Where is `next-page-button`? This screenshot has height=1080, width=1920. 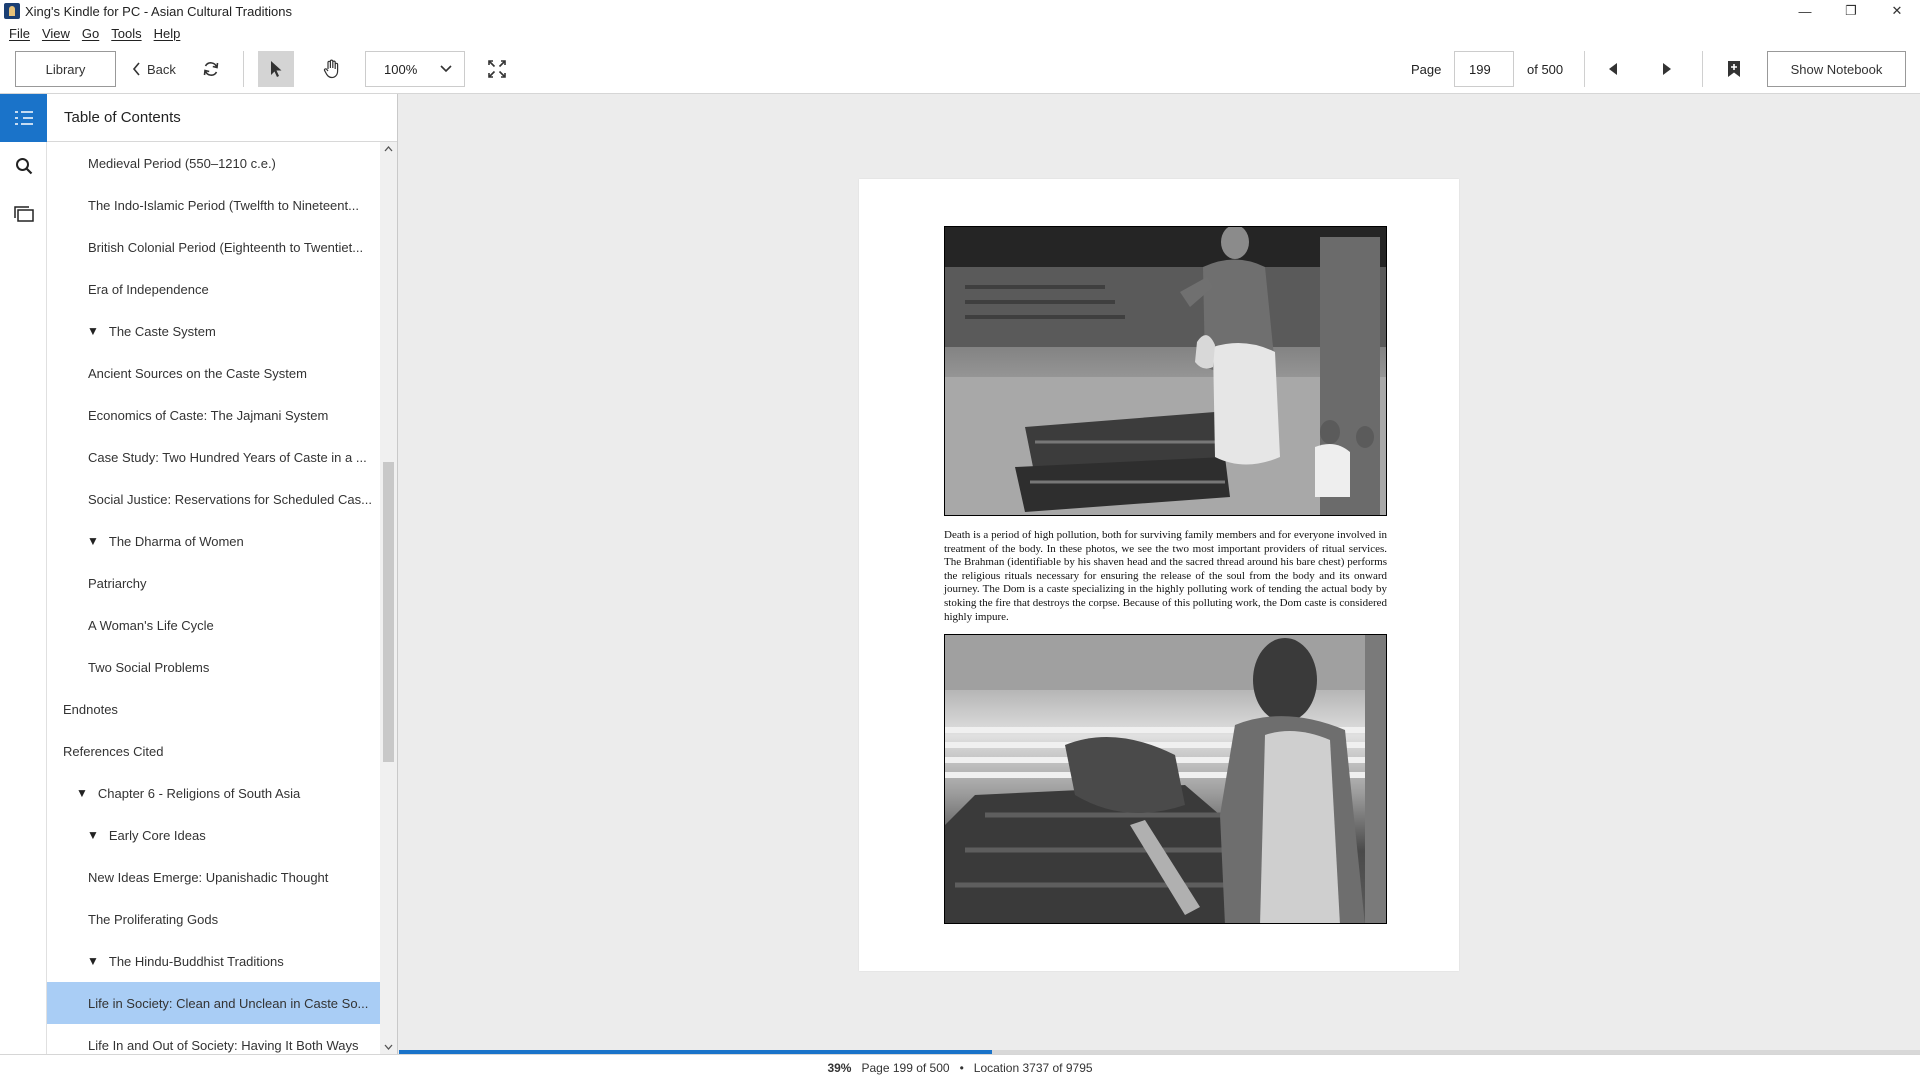
next-page-button is located at coordinates (1667, 69).